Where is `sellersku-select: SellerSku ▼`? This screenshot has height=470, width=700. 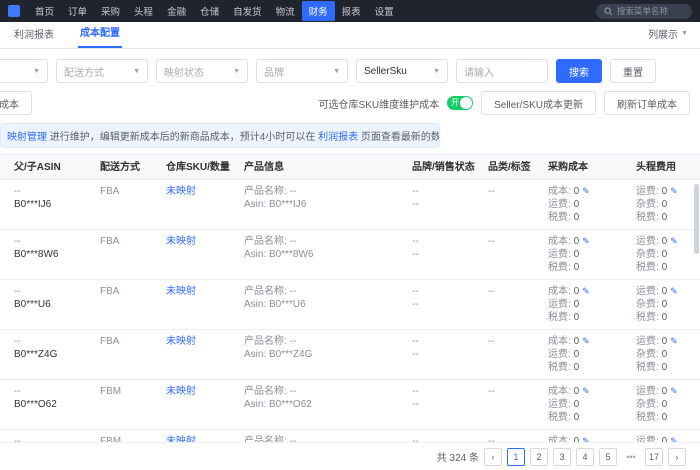 sellersku-select: SellerSku ▼ is located at coordinates (402, 71).